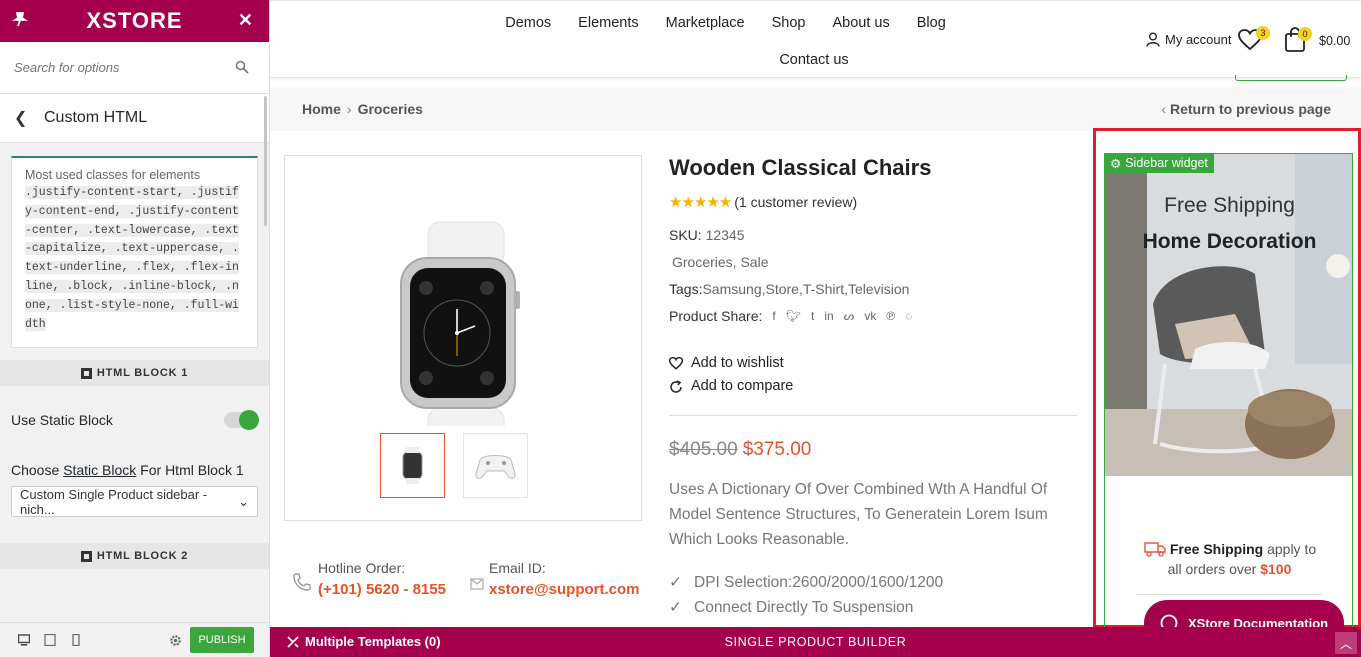 This screenshot has height=657, width=1361. What do you see at coordinates (725, 235) in the screenshot?
I see `sku-value: 12345` at bounding box center [725, 235].